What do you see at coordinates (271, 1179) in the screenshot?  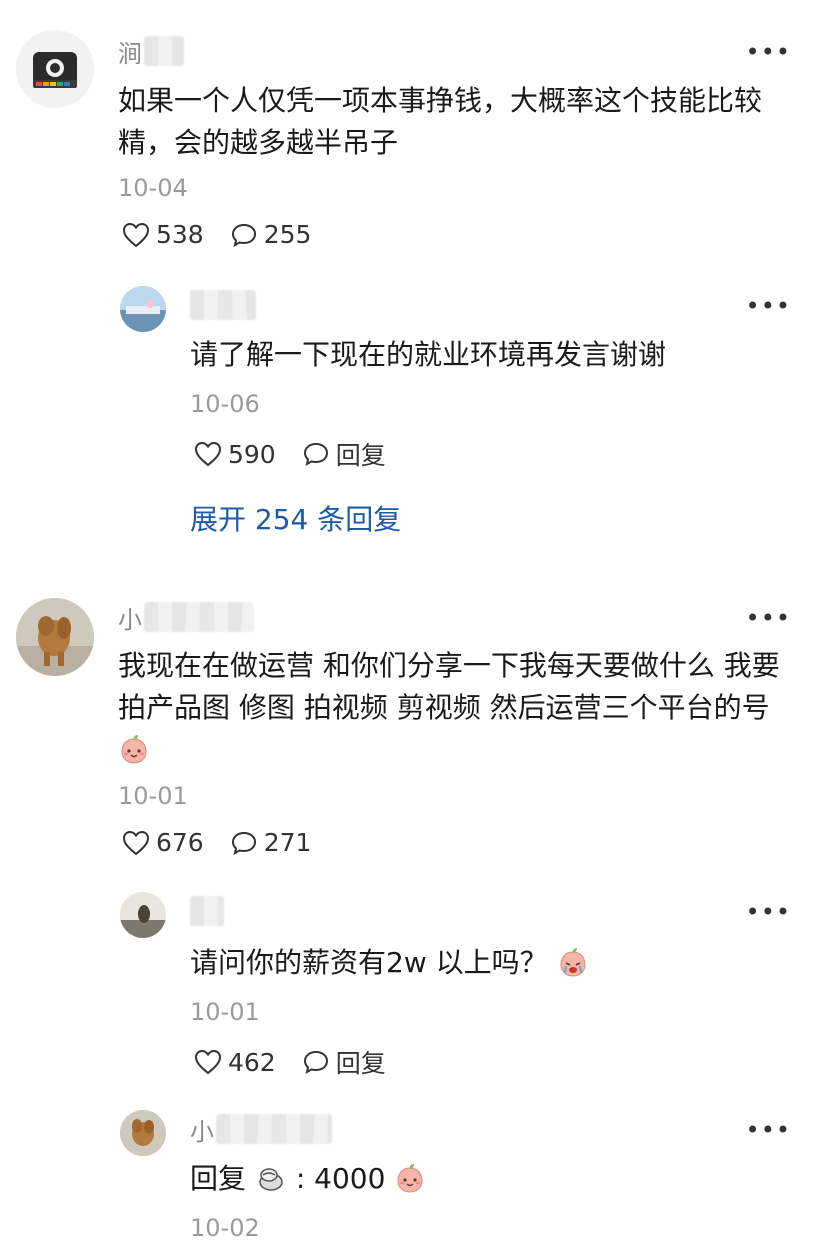 I see `mentioned-user-avatar-icon` at bounding box center [271, 1179].